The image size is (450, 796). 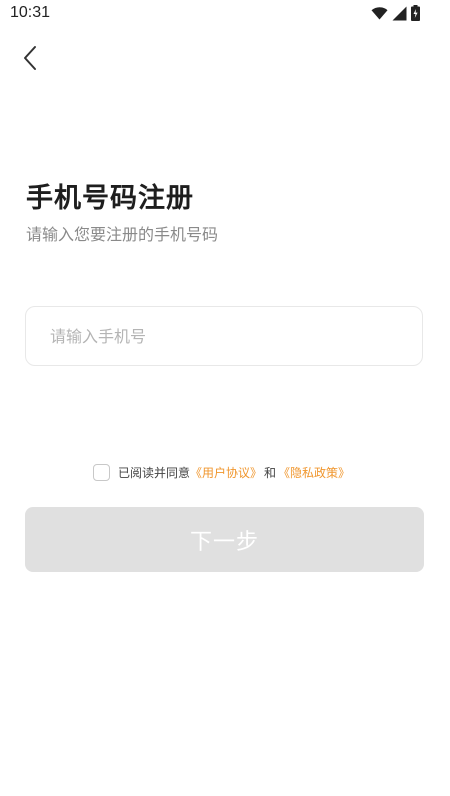 I want to click on status-time: 10:31, so click(x=30, y=12).